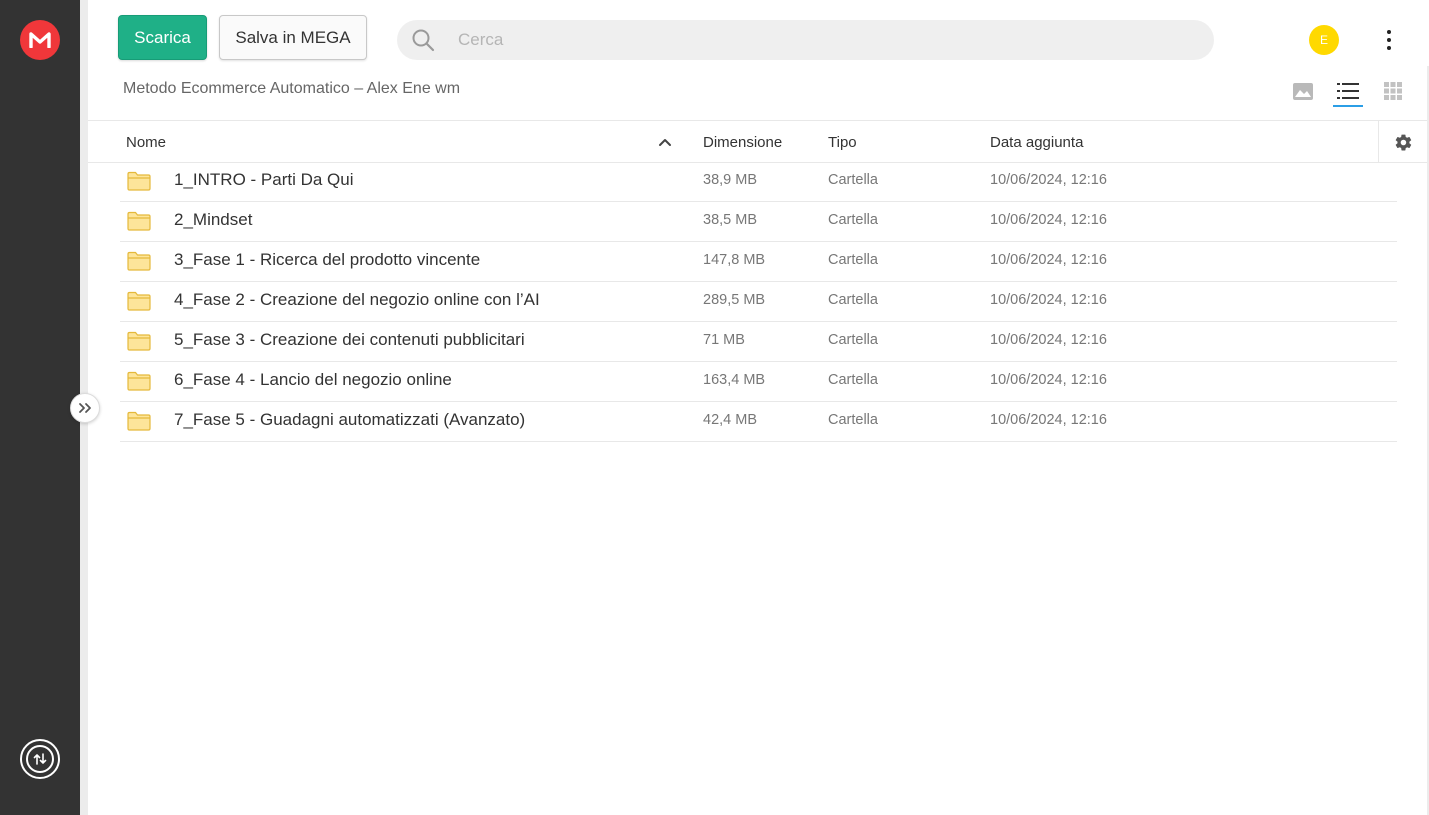 The image size is (1429, 815). I want to click on expand-chevrons-icon, so click(85, 408).